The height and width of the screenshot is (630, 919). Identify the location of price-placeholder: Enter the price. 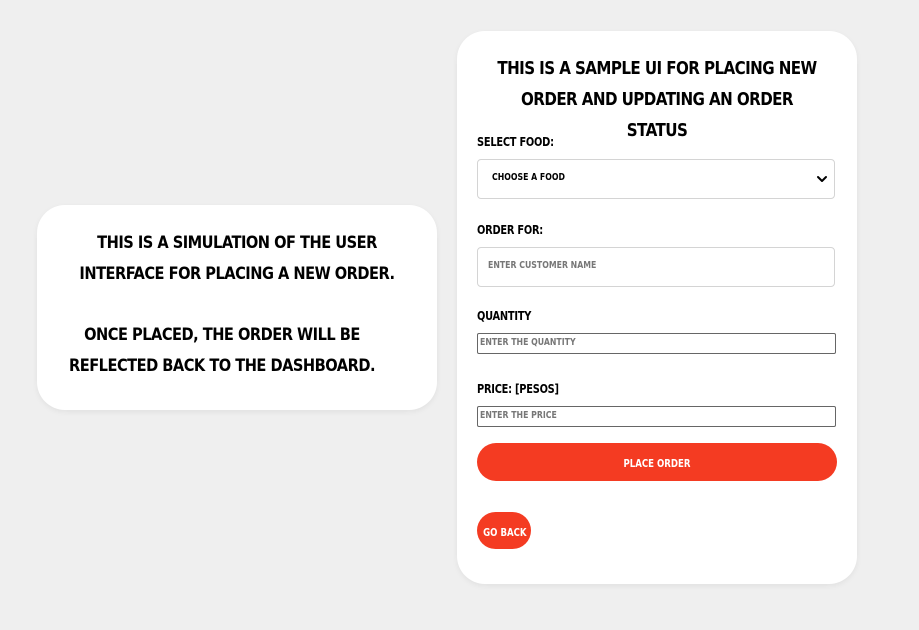
(518, 415).